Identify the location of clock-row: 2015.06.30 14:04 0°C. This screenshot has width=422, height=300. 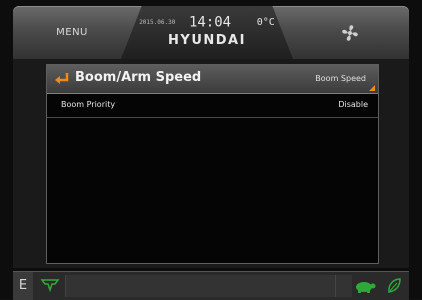
(207, 21).